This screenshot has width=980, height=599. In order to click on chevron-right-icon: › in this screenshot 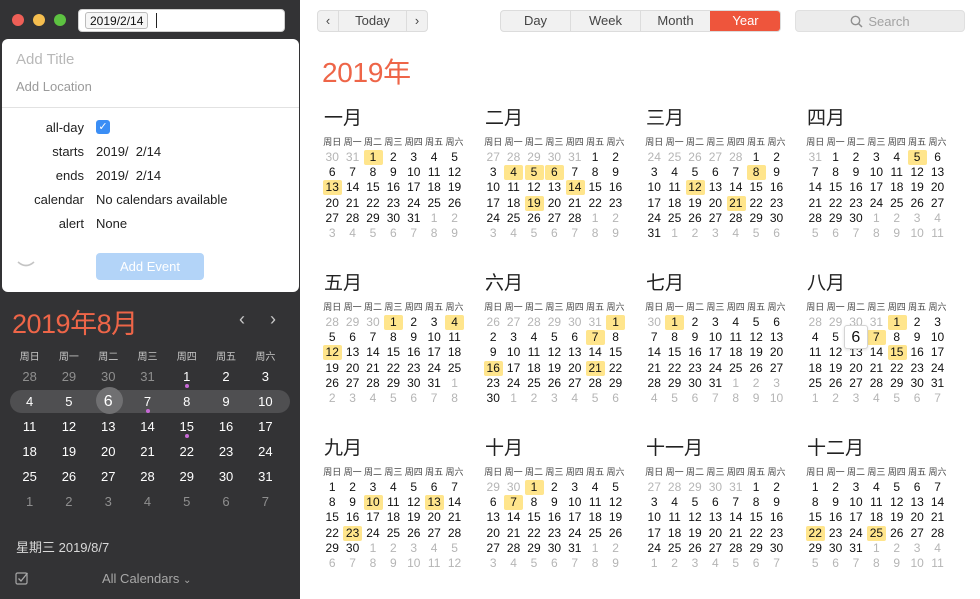, I will do `click(273, 319)`.